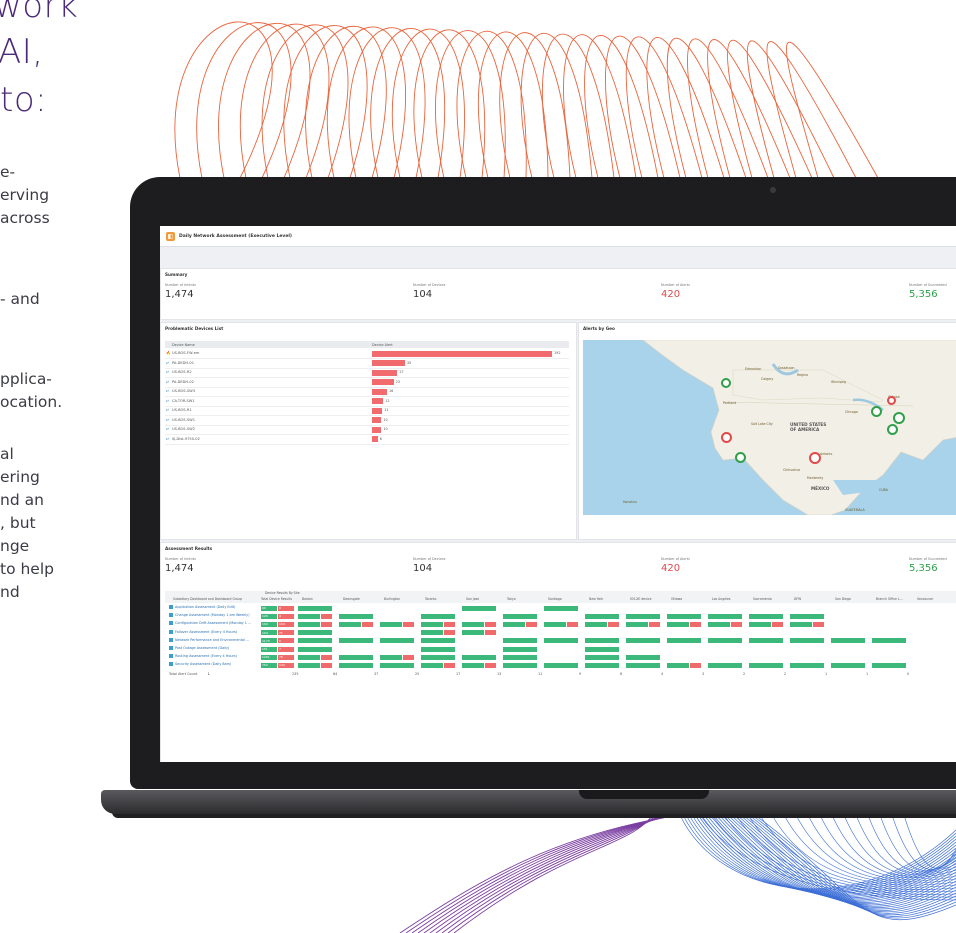 The image size is (956, 933). What do you see at coordinates (185, 353) in the screenshot?
I see `device-name: US-BOS-FW-em` at bounding box center [185, 353].